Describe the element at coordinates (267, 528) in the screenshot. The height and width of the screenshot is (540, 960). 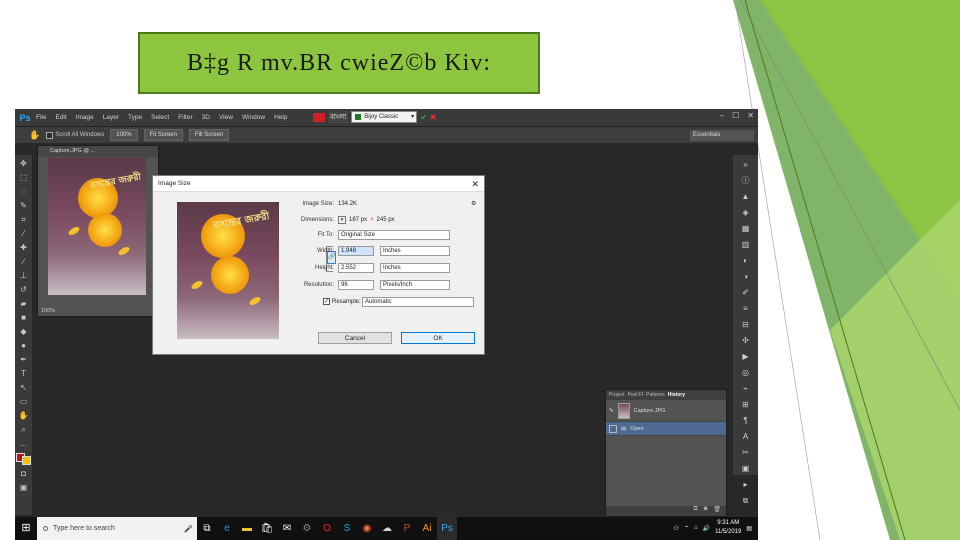
I see `store-icon: 🛍` at that location.